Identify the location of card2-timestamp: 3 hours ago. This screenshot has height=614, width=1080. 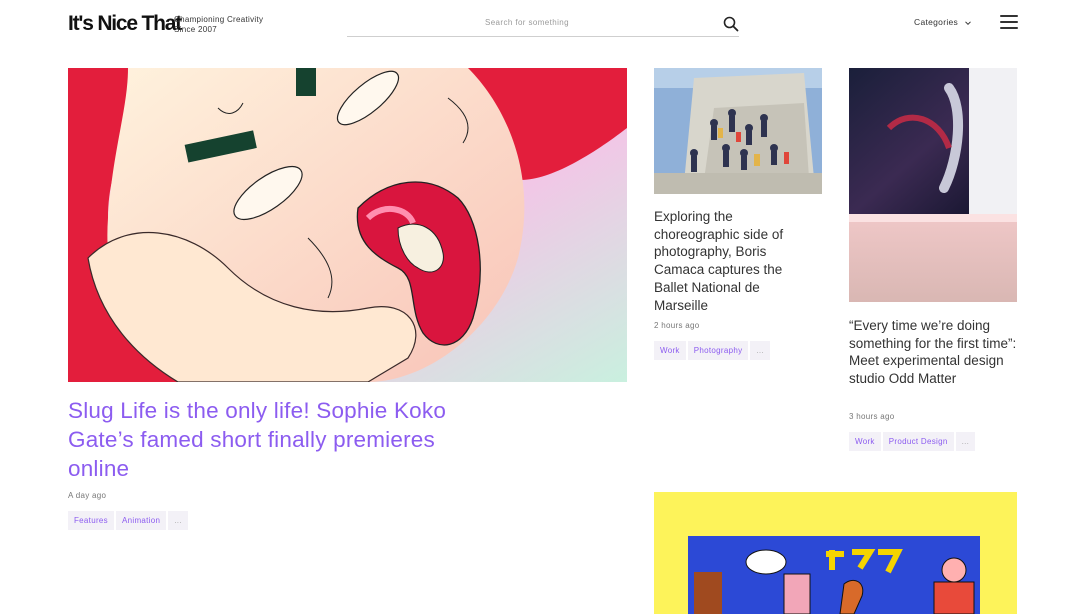
(872, 416).